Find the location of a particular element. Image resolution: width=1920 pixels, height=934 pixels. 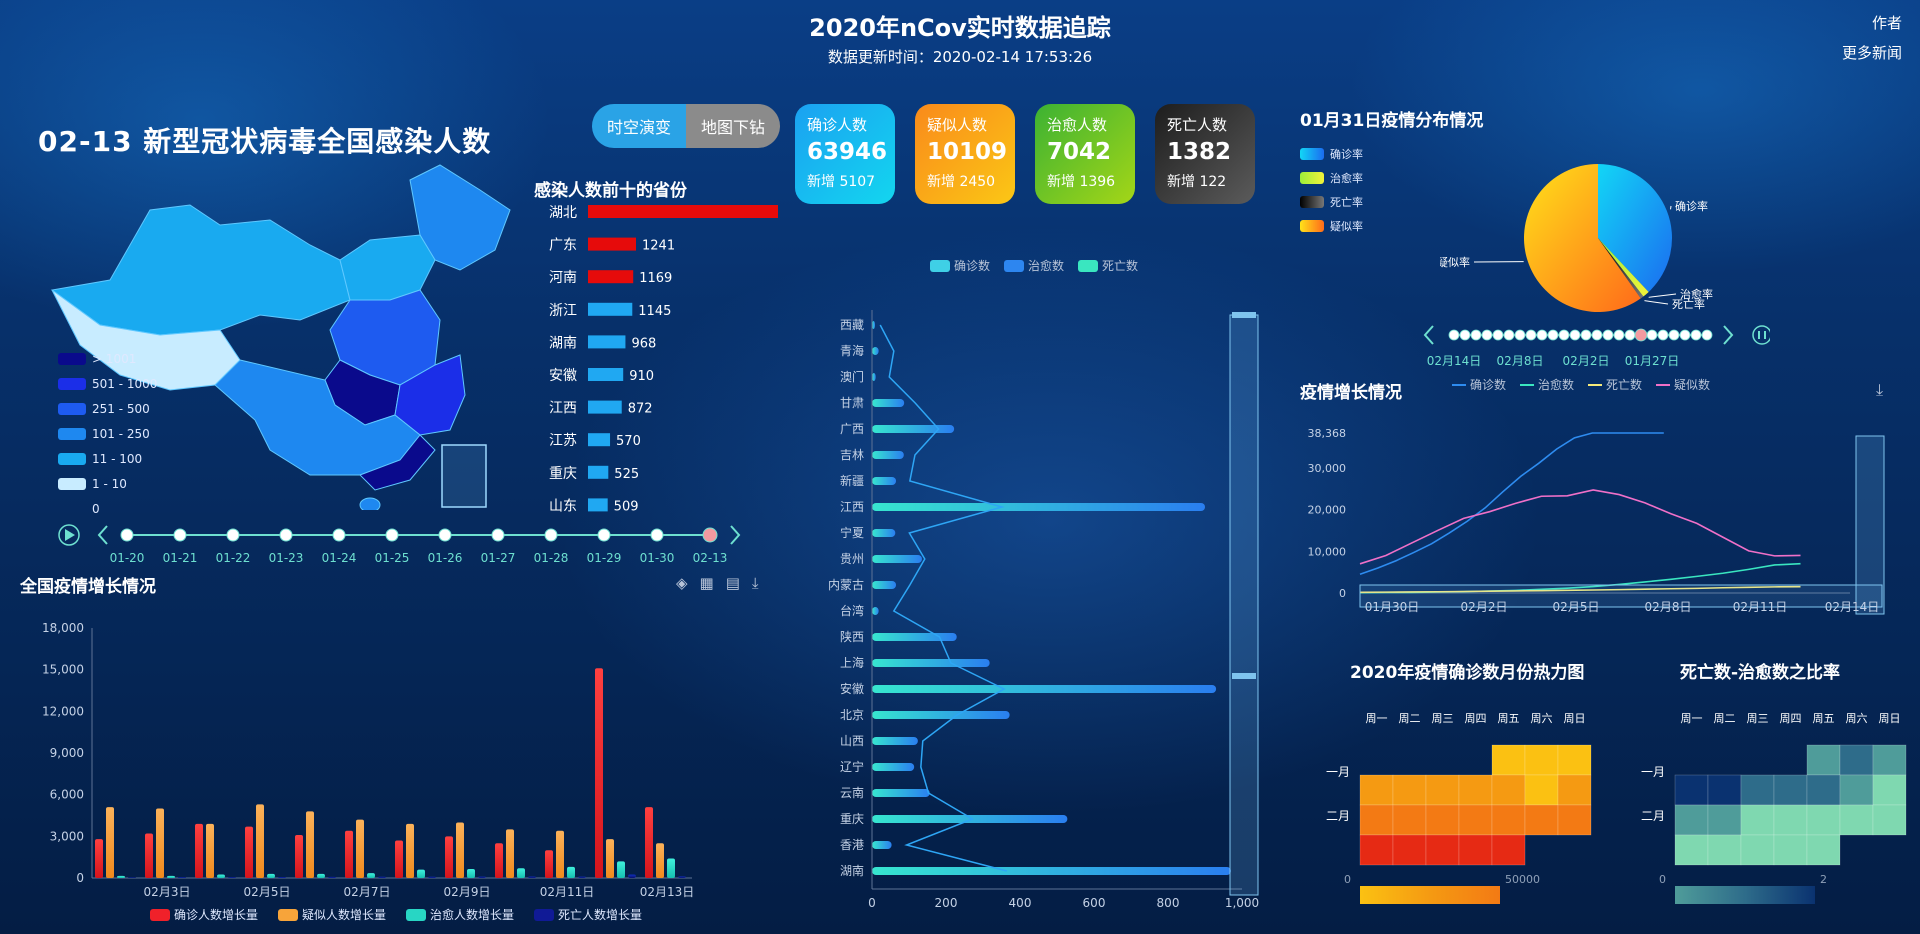

legend-label: 治愈数 is located at coordinates (1556, 385).